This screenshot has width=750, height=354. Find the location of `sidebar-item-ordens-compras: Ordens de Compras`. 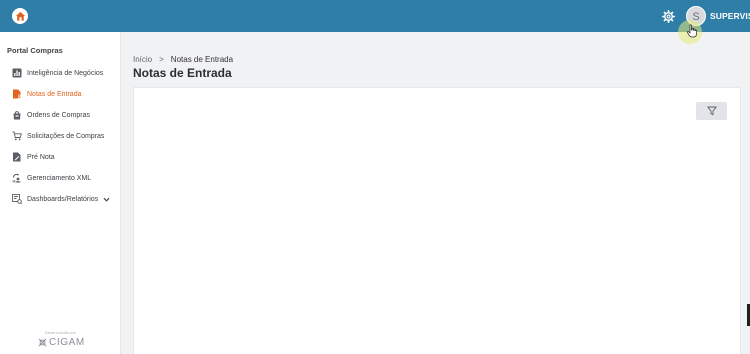

sidebar-item-ordens-compras: Ordens de Compras is located at coordinates (60, 115).